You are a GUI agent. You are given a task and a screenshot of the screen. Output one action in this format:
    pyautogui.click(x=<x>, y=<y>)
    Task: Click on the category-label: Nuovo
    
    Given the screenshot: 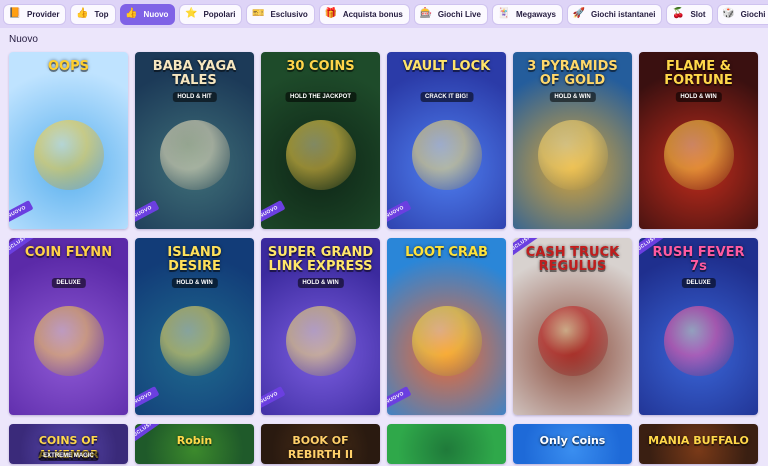 What is the action you would take?
    pyautogui.click(x=156, y=14)
    